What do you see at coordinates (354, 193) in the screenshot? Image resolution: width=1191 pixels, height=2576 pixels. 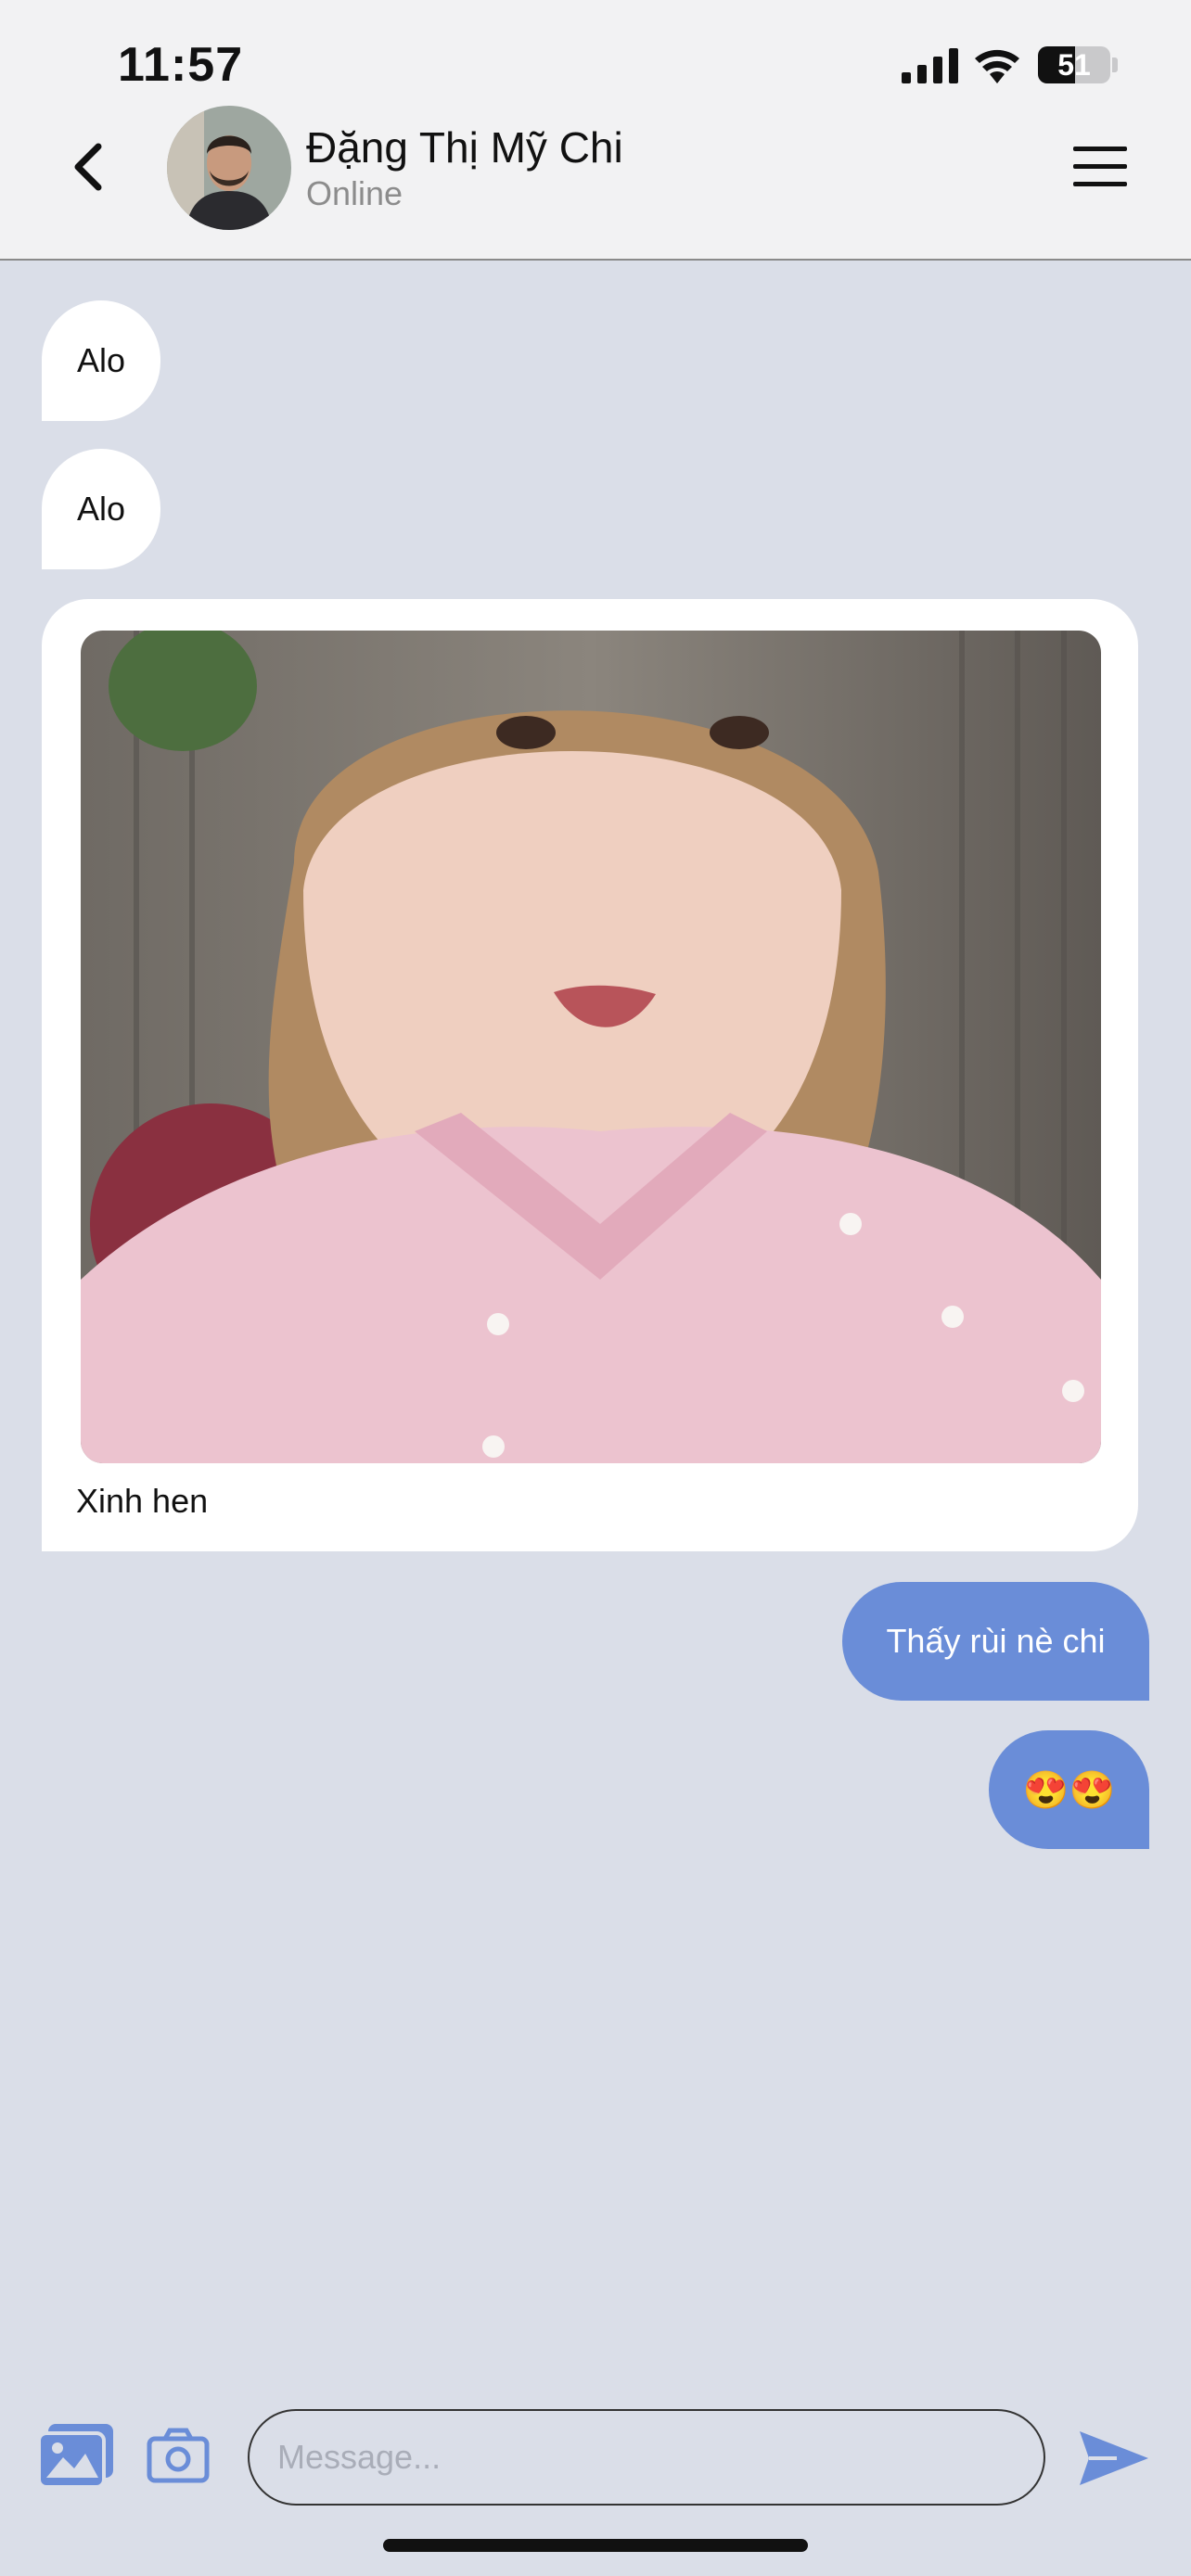 I see `presence-status: Online` at bounding box center [354, 193].